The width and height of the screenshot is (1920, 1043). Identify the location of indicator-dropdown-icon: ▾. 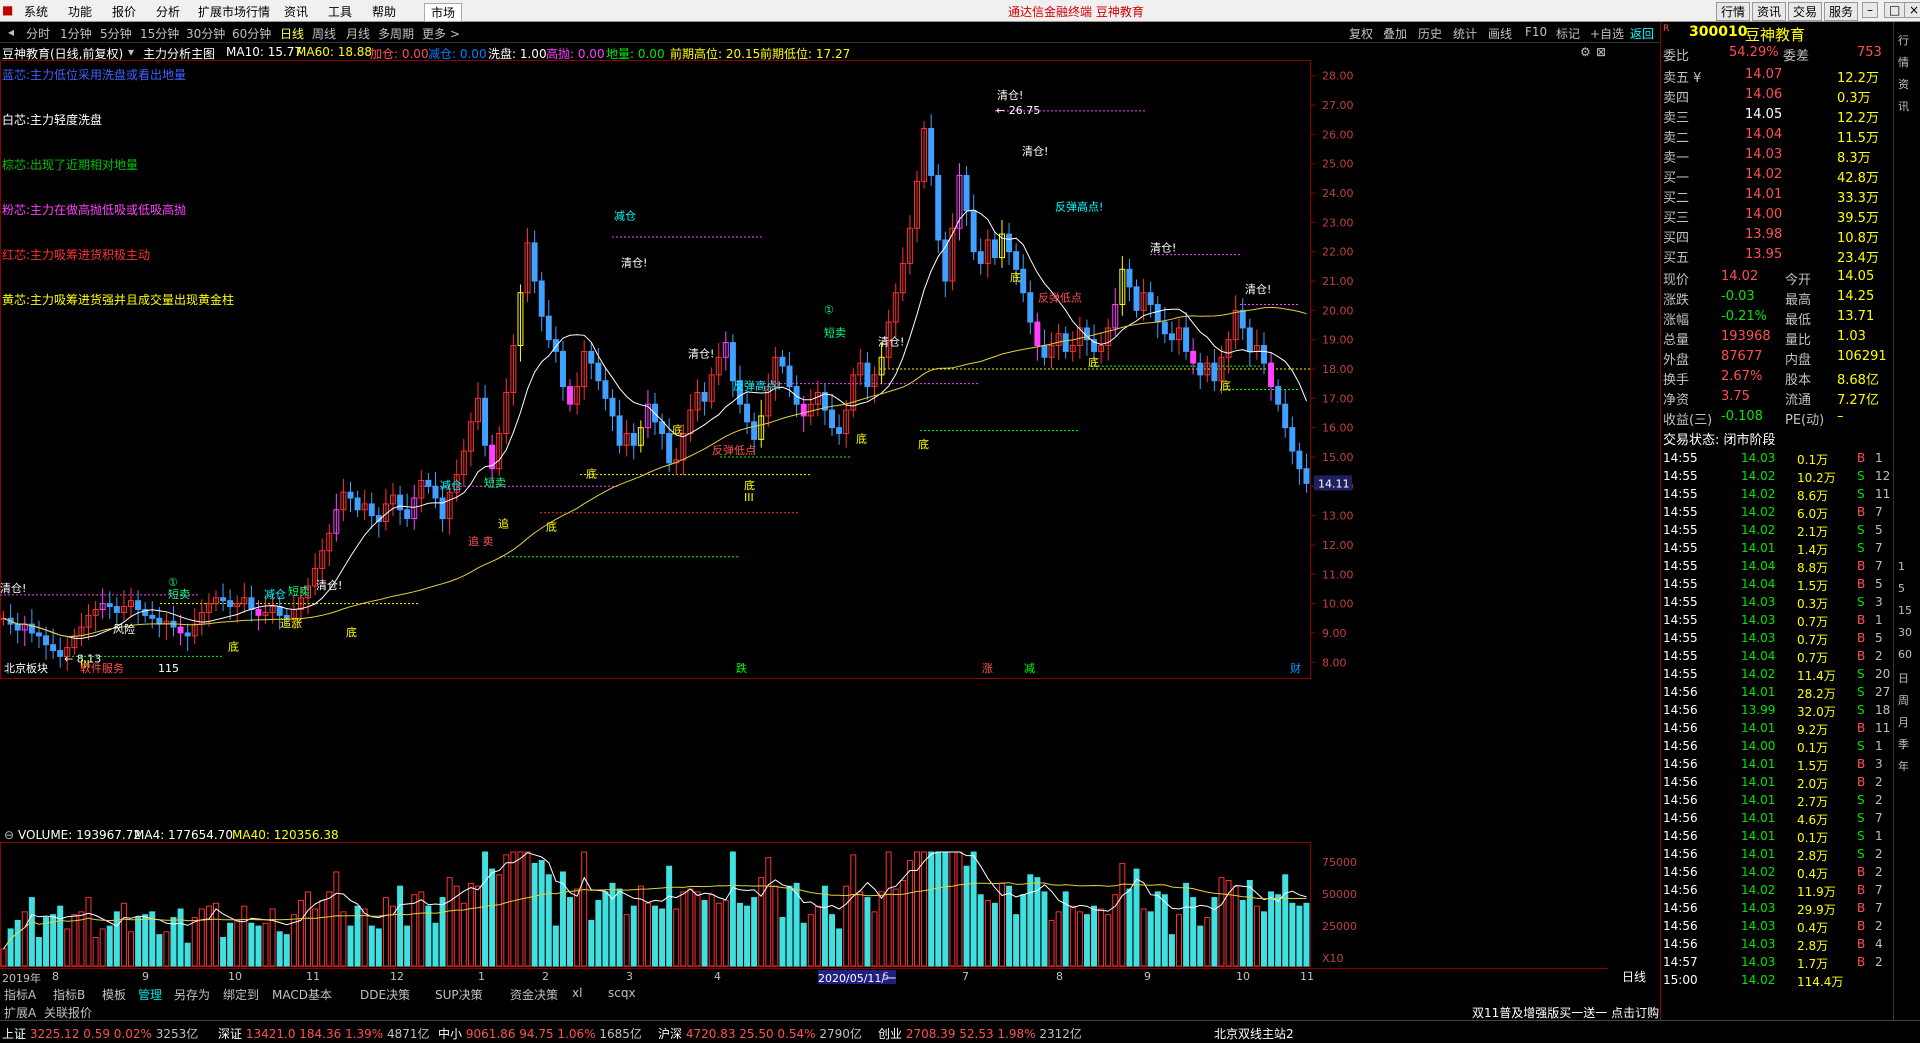
(131, 52).